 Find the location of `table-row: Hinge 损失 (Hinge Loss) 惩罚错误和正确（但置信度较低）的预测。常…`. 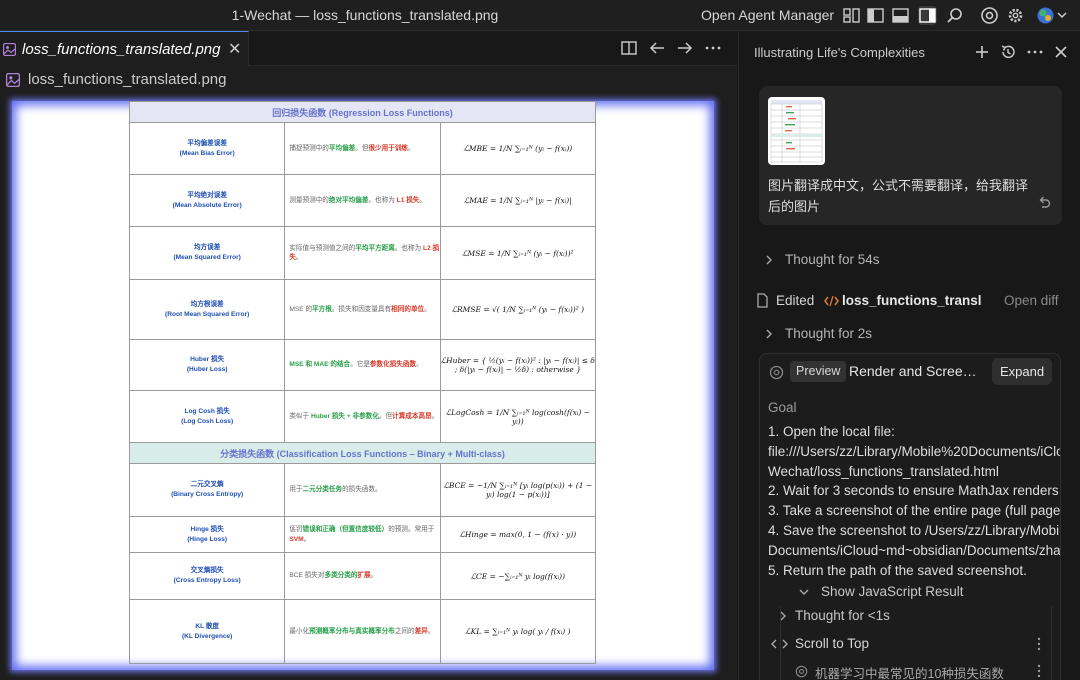

table-row: Hinge 损失 (Hinge Loss) 惩罚错误和正确（但置信度较低）的预测。常… is located at coordinates (362, 534).